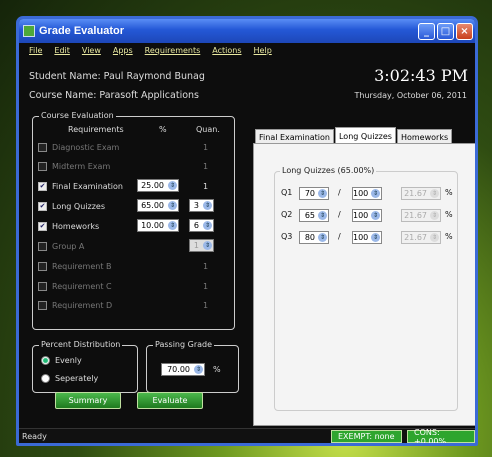 This screenshot has width=492, height=457. I want to click on status-cons: CONS: +0.00%, so click(441, 435).